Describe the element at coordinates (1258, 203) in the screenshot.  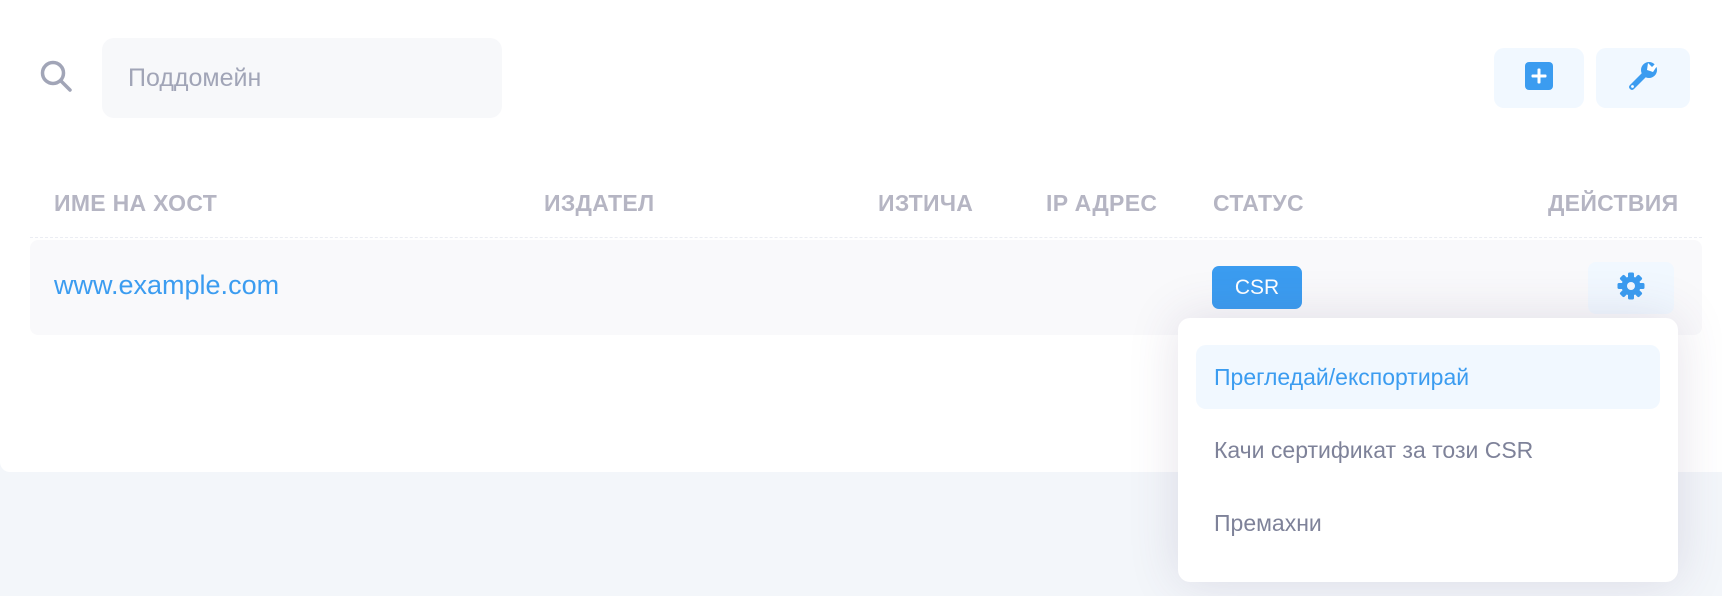
I see `column-header-status: СТАТУС` at that location.